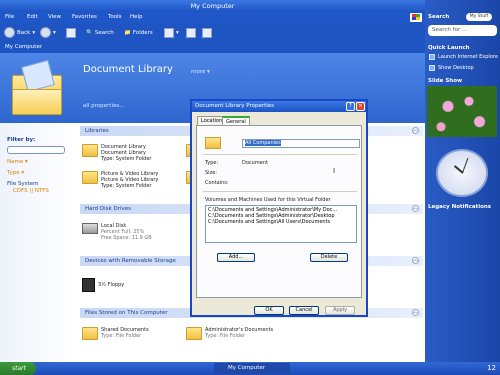 The height and width of the screenshot is (375, 500). Describe the element at coordinates (169, 32) in the screenshot. I see `views-icon` at that location.